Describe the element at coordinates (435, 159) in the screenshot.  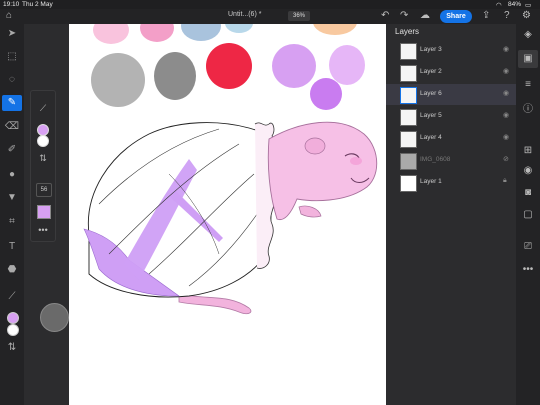
I see `layer-name: IMG_0608` at that location.